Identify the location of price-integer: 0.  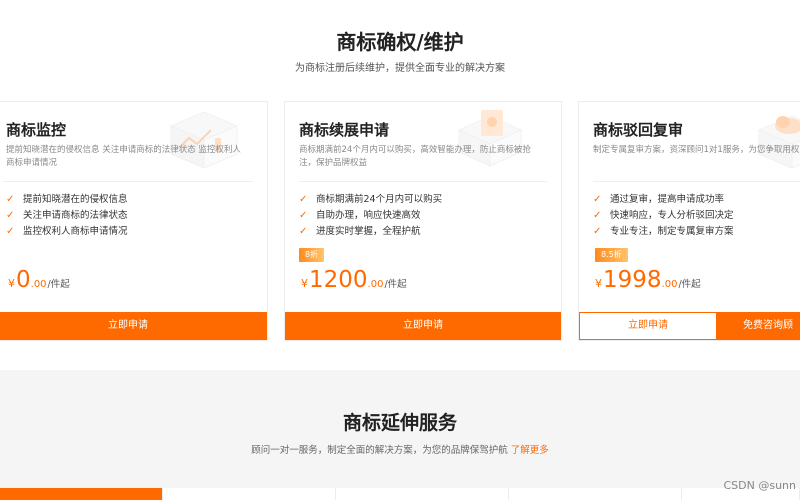
(23, 280).